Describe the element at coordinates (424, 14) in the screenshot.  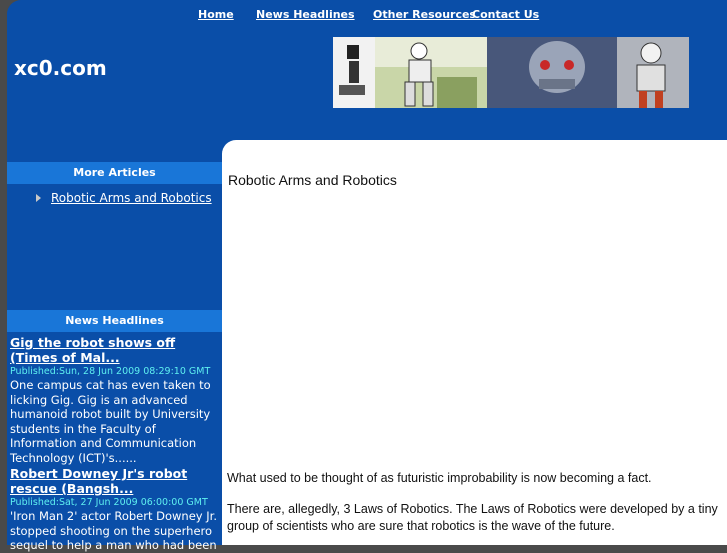
I see `nav-other-resources-link: Other Resources` at that location.